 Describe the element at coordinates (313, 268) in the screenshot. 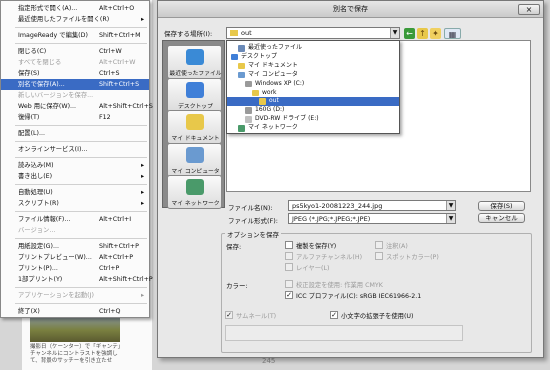

I see `layers-label: レイヤー(L)` at that location.